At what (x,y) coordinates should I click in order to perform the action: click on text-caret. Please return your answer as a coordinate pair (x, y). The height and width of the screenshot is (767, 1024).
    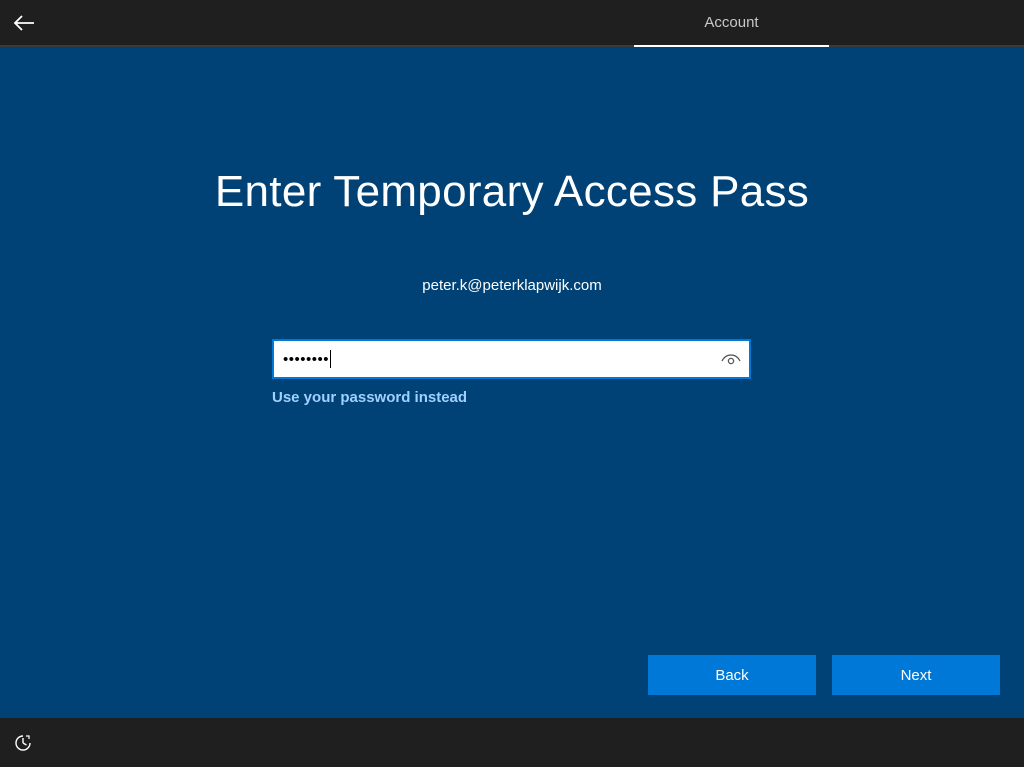
    Looking at the image, I should click on (331, 359).